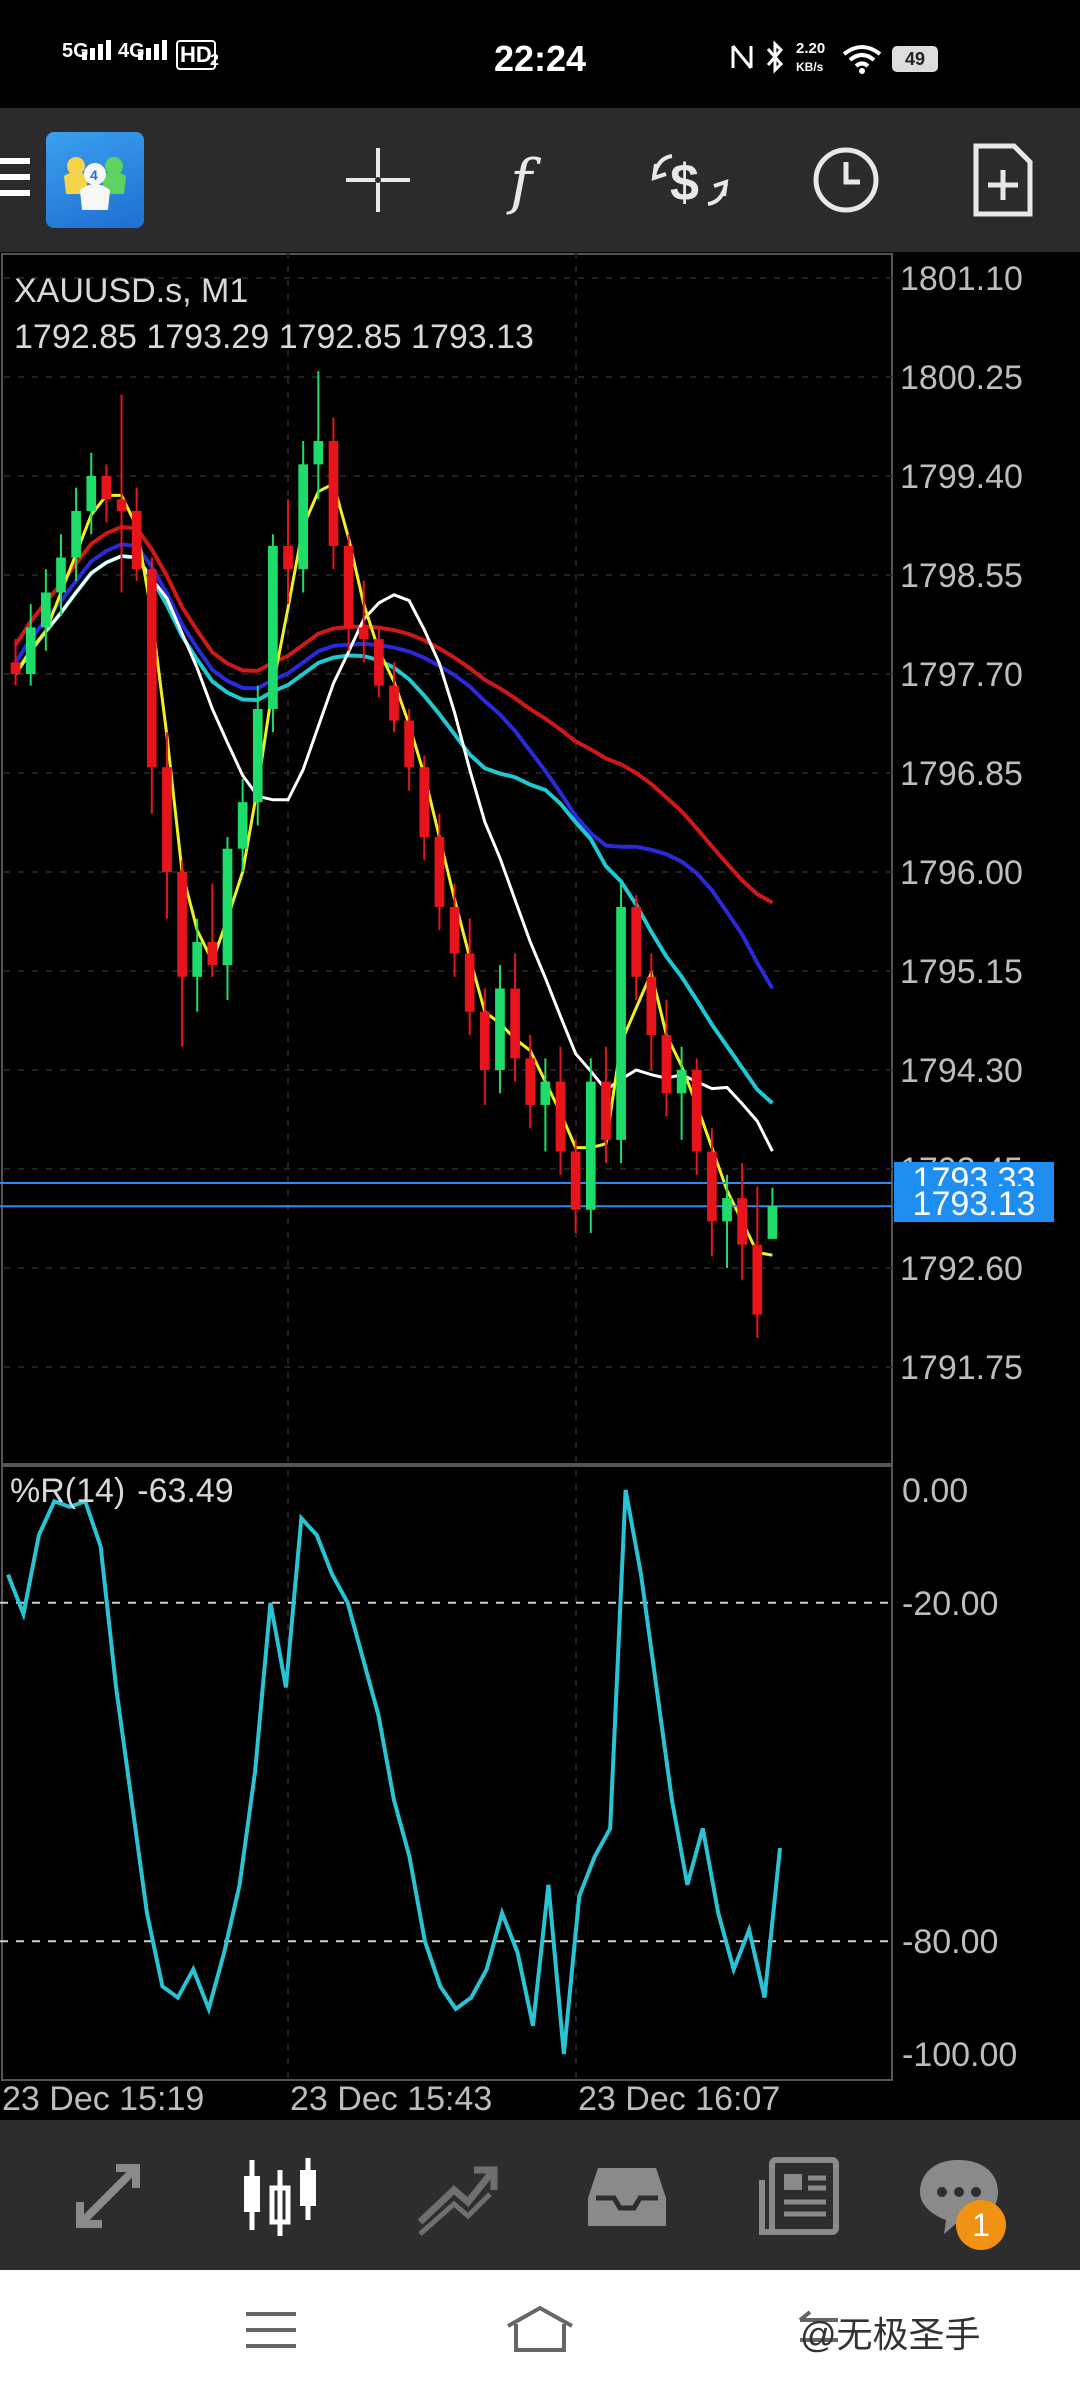  What do you see at coordinates (961, 972) in the screenshot?
I see `price-axis-label: 1795.15` at bounding box center [961, 972].